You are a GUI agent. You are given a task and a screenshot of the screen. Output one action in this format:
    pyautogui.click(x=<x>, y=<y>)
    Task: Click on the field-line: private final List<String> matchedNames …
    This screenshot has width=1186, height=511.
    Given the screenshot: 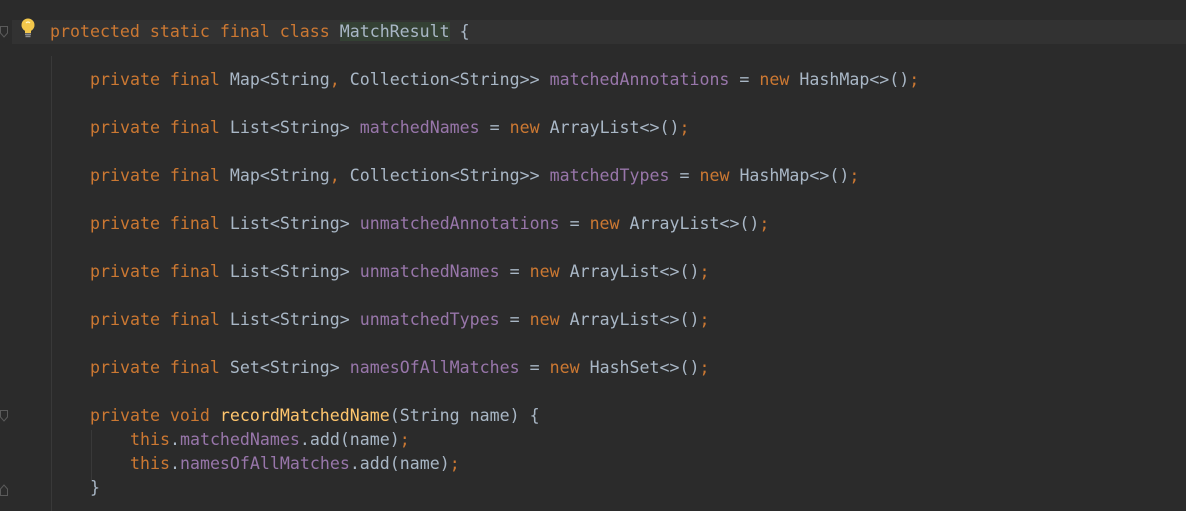 What is the action you would take?
    pyautogui.click(x=390, y=128)
    